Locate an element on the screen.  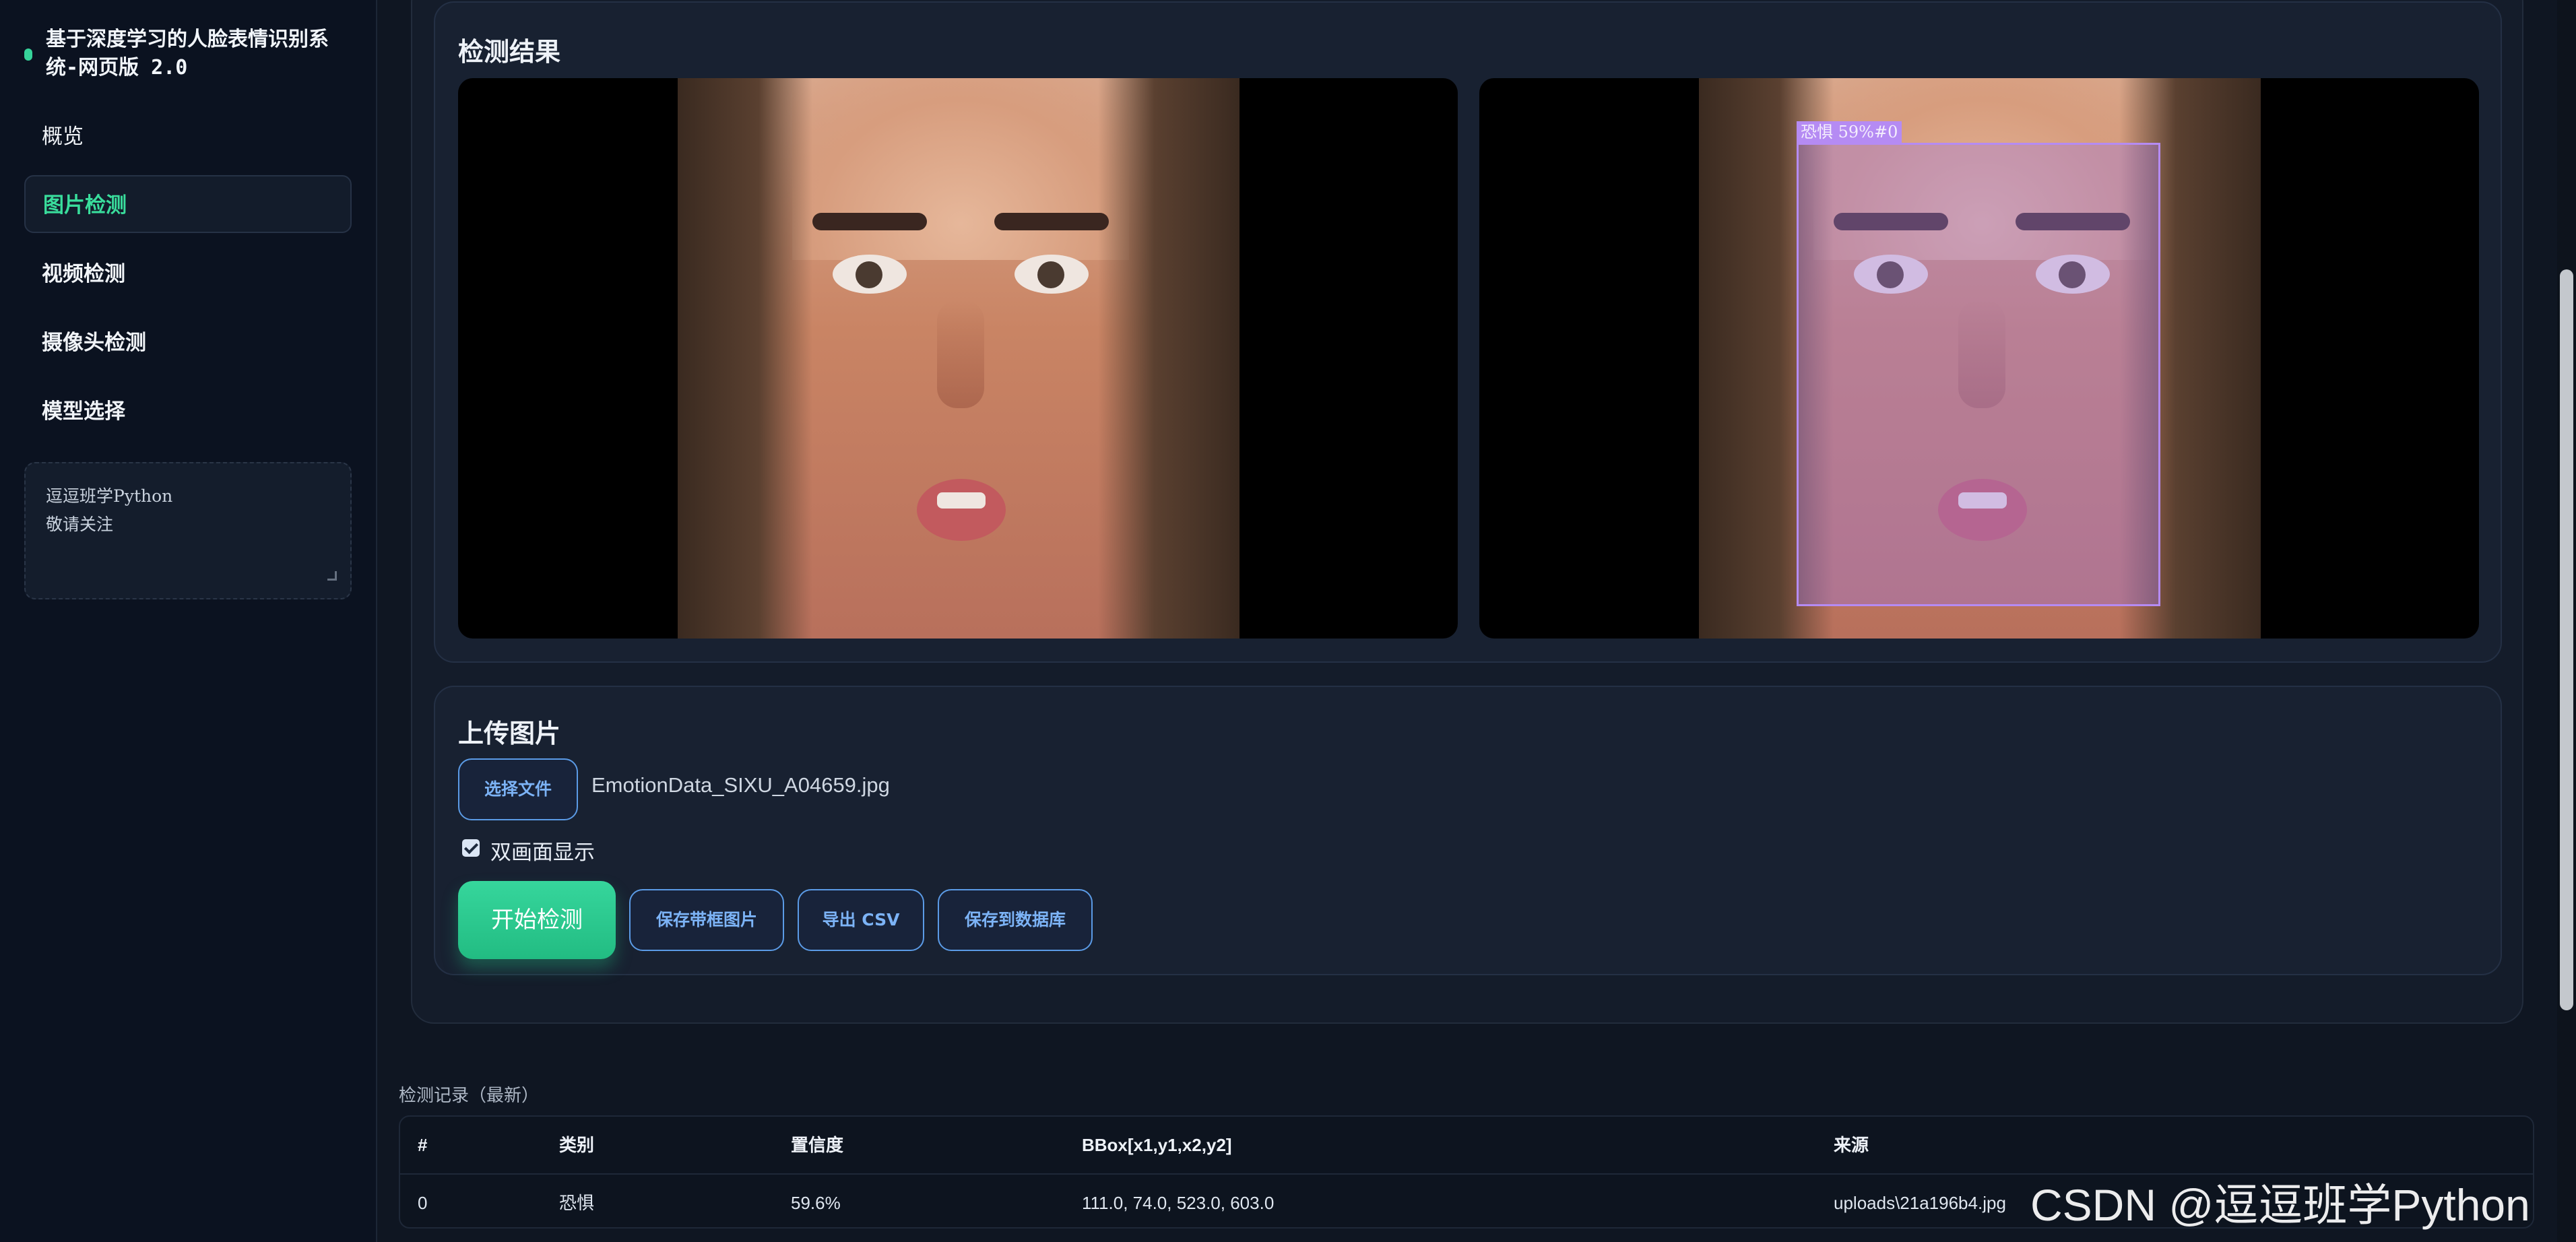
eye-left is located at coordinates (870, 274).